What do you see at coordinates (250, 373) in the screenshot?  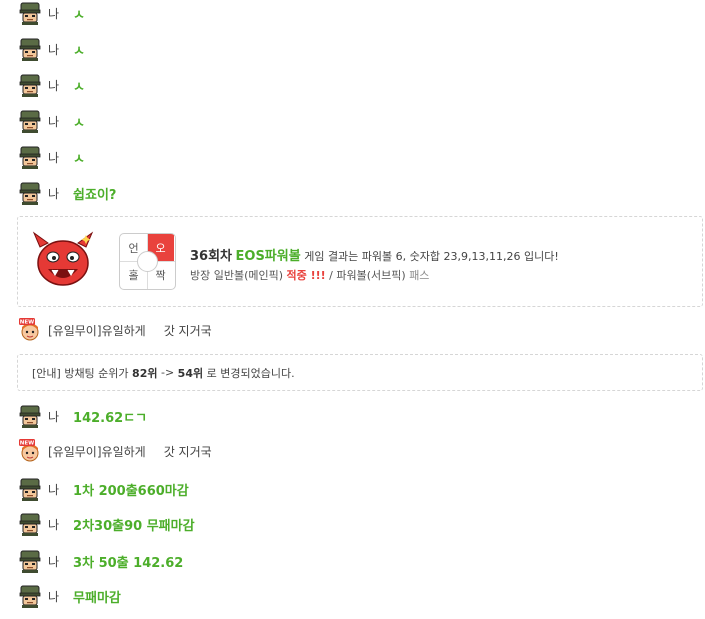 I see `notice-suffix: 로 변경되었습니다.` at bounding box center [250, 373].